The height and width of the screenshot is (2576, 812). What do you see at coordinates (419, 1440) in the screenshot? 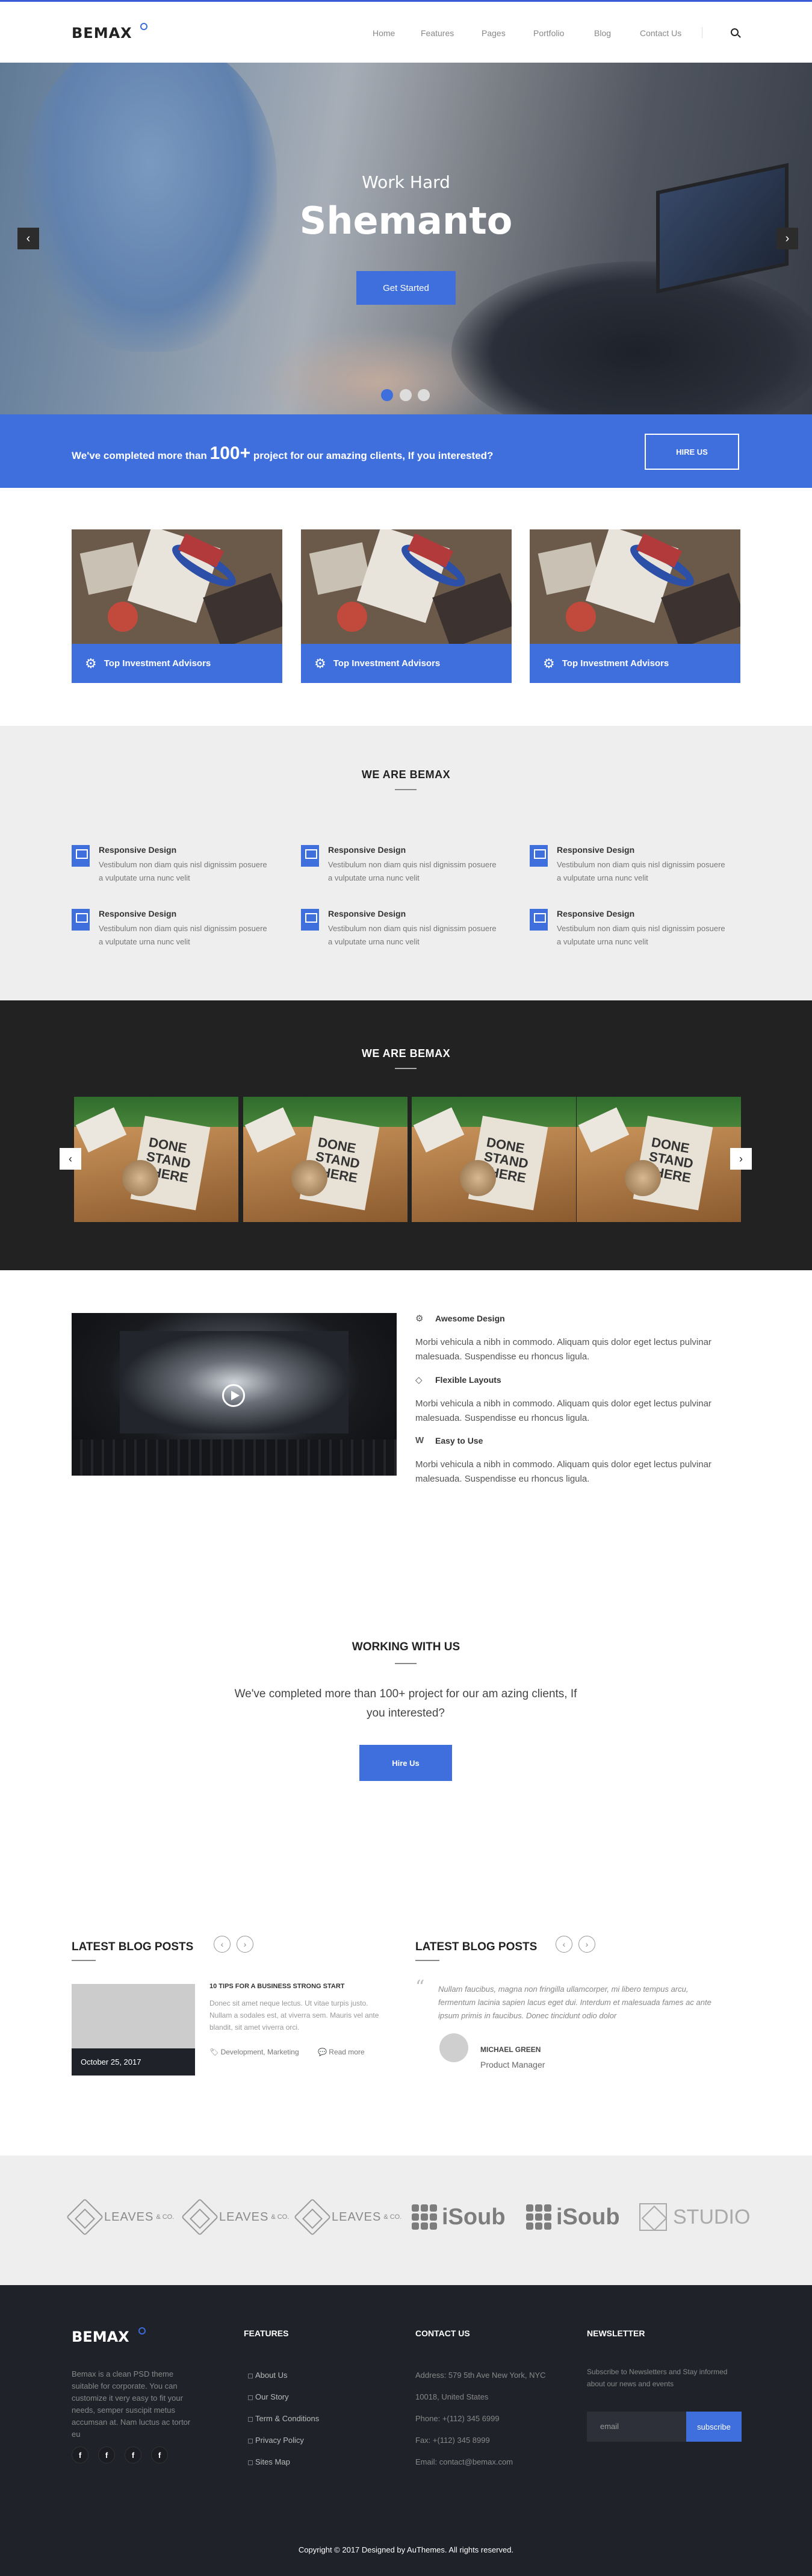
I see `w-icon: W` at bounding box center [419, 1440].